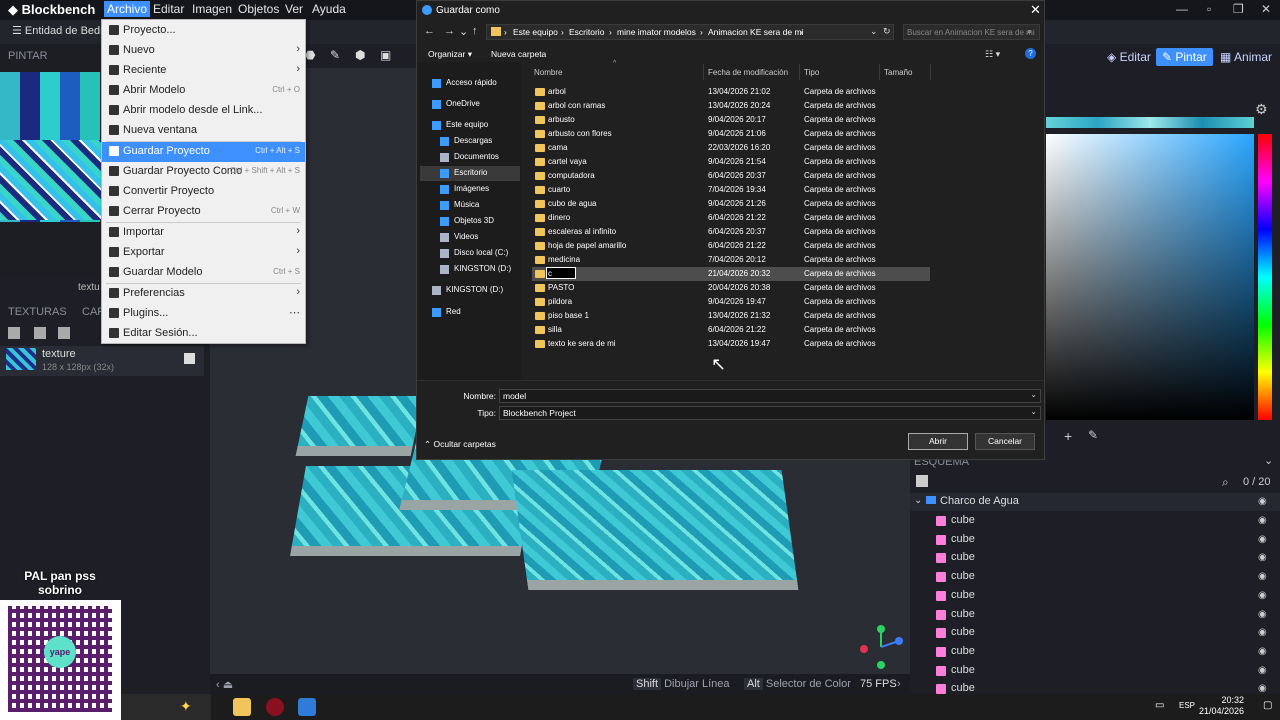 Image resolution: width=1280 pixels, height=720 pixels. What do you see at coordinates (731, 288) in the screenshot?
I see `file-row: PASTO 20/04/2026 20:38 Carpeta de archivos` at bounding box center [731, 288].